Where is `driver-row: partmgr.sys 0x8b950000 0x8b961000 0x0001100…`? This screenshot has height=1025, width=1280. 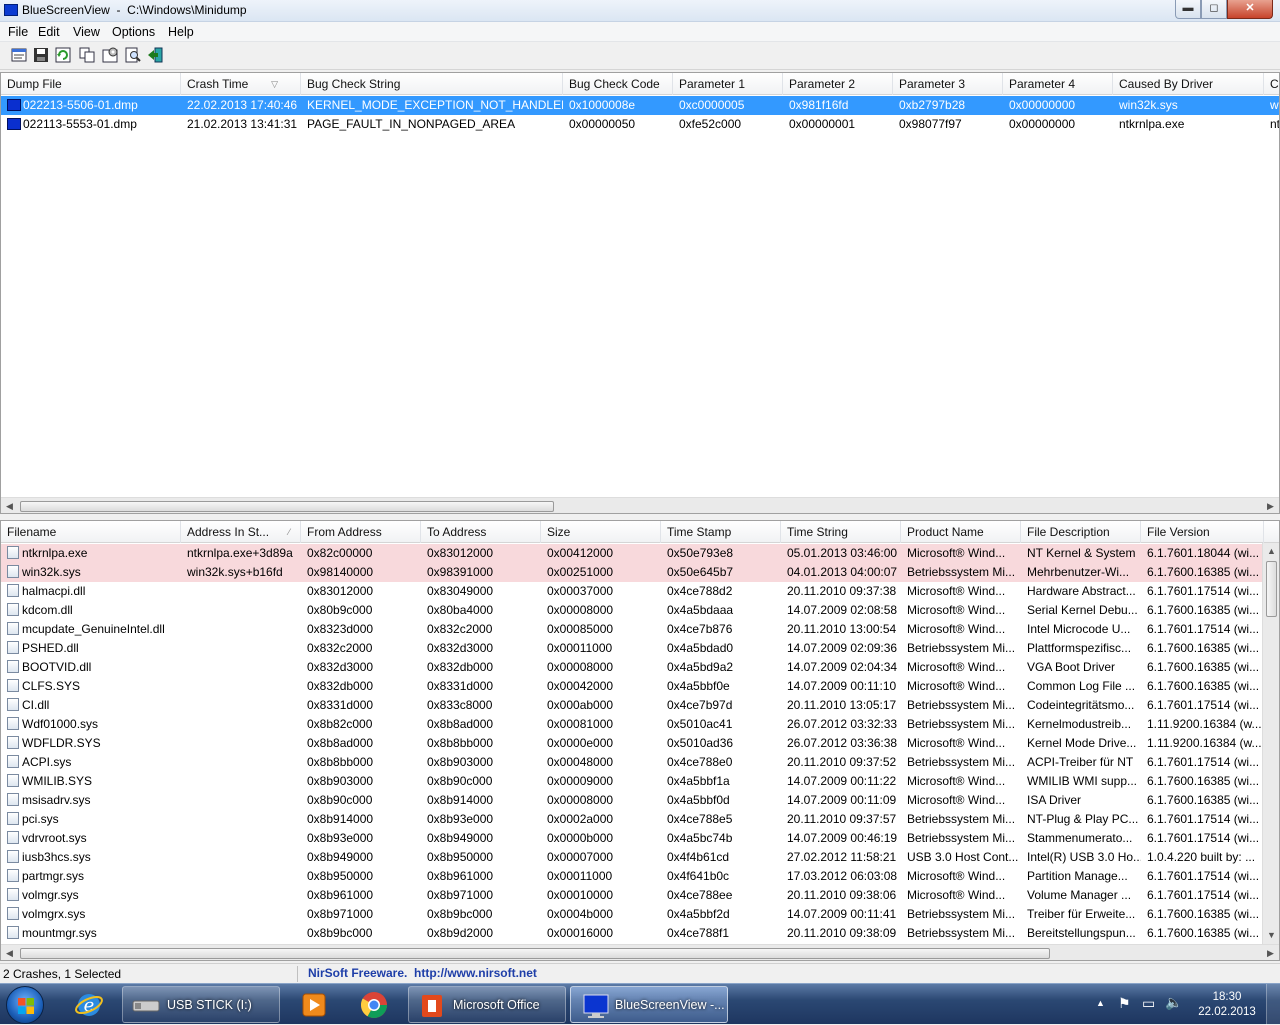 driver-row: partmgr.sys 0x8b950000 0x8b961000 0x0001100… is located at coordinates (631, 876).